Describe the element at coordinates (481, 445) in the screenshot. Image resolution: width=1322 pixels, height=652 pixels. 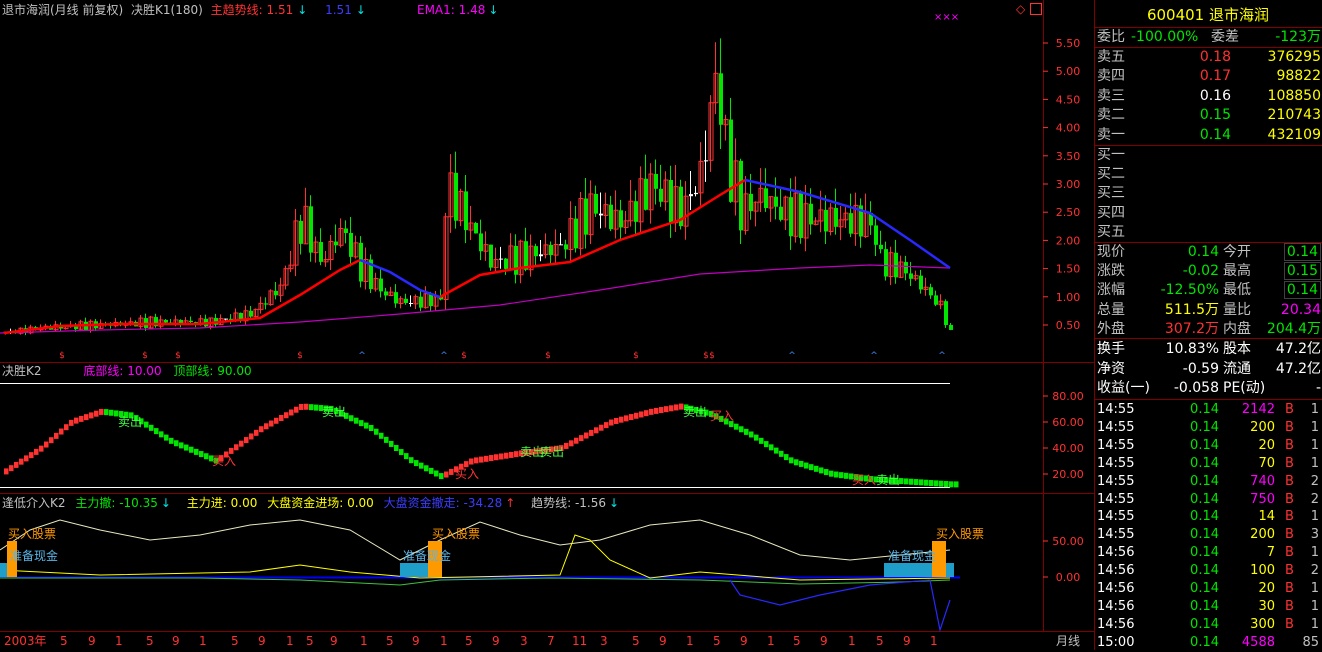
I see `k2-step-series` at that location.